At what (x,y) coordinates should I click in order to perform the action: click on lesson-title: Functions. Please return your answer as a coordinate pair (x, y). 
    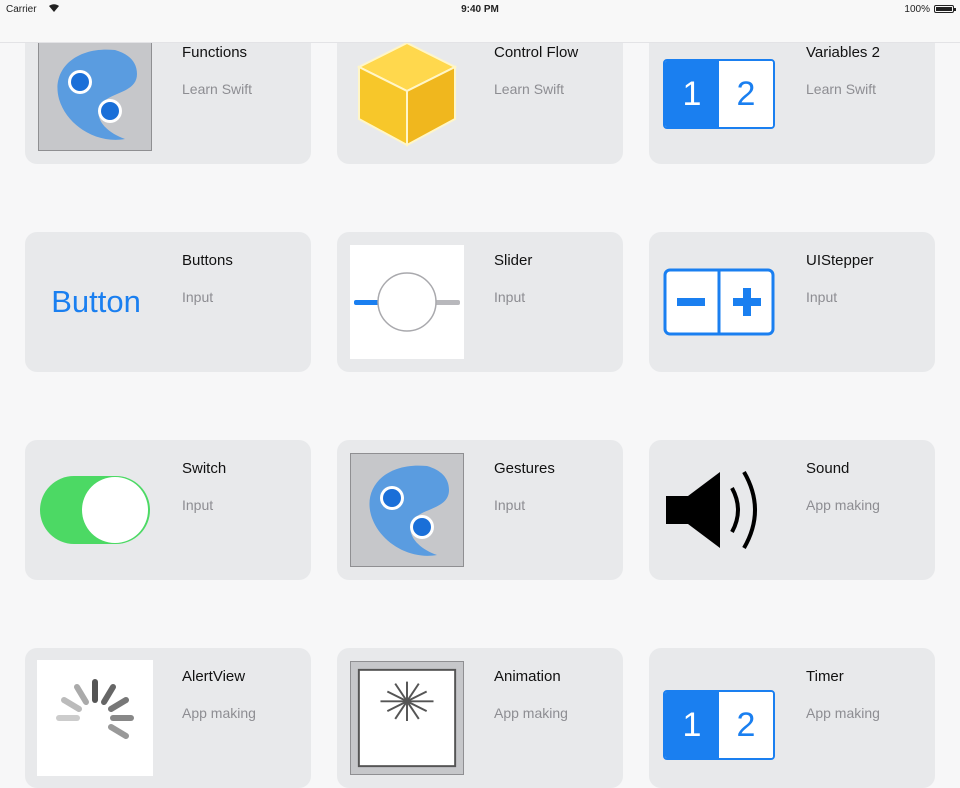
    Looking at the image, I should click on (215, 52).